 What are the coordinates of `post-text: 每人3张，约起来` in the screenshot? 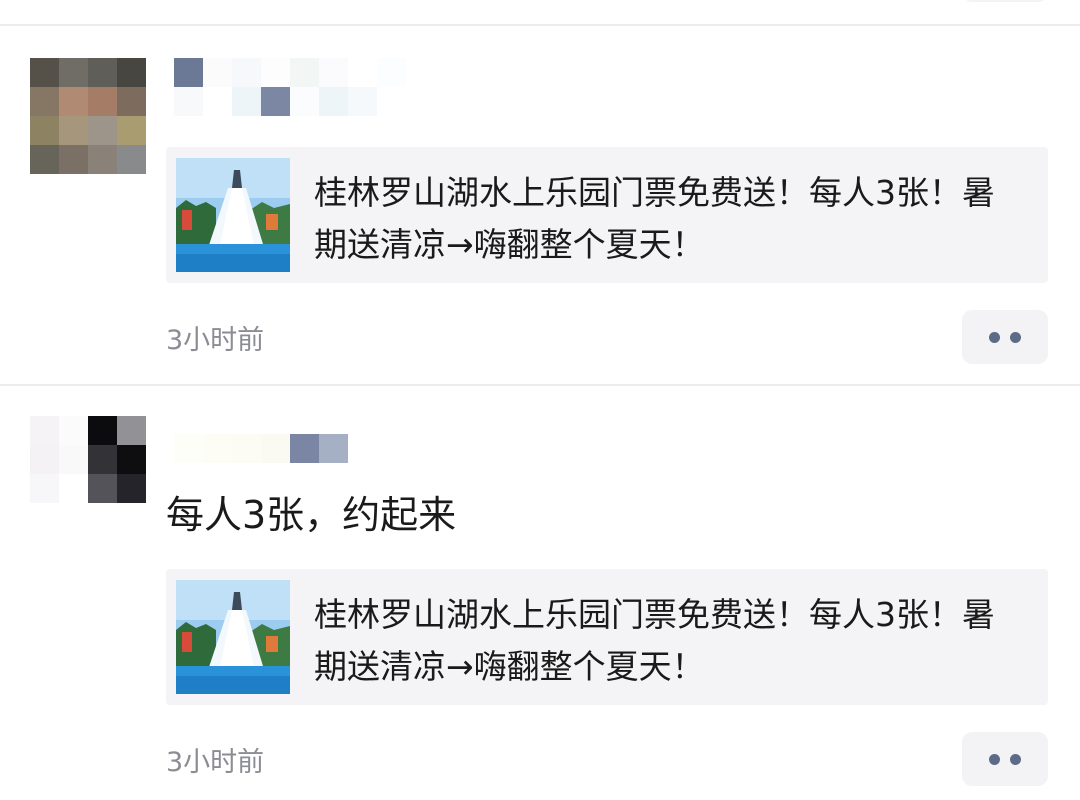 It's located at (311, 515).